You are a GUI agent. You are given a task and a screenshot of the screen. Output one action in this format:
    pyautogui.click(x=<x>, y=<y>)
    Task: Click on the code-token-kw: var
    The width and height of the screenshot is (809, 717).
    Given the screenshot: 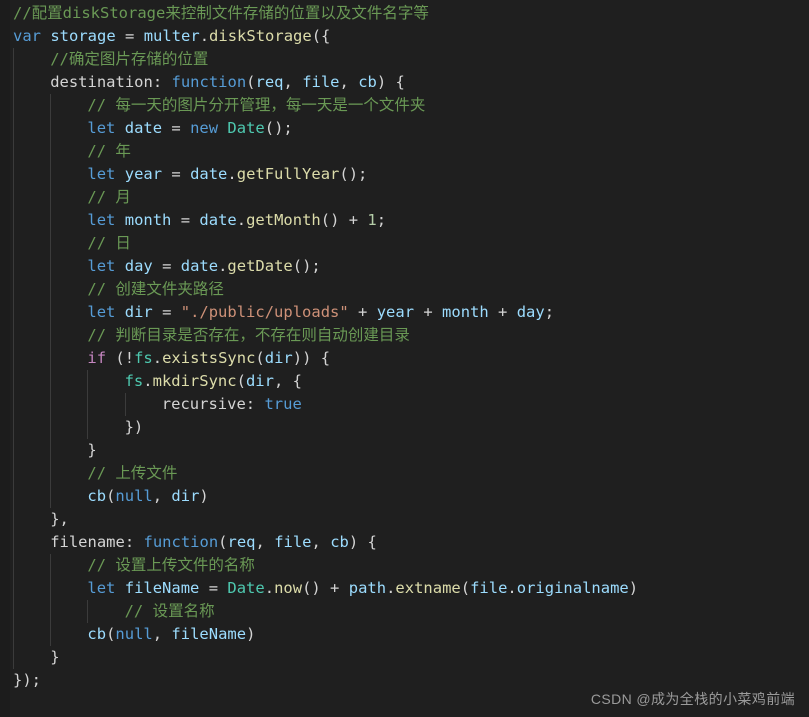 What is the action you would take?
    pyautogui.click(x=27, y=36)
    